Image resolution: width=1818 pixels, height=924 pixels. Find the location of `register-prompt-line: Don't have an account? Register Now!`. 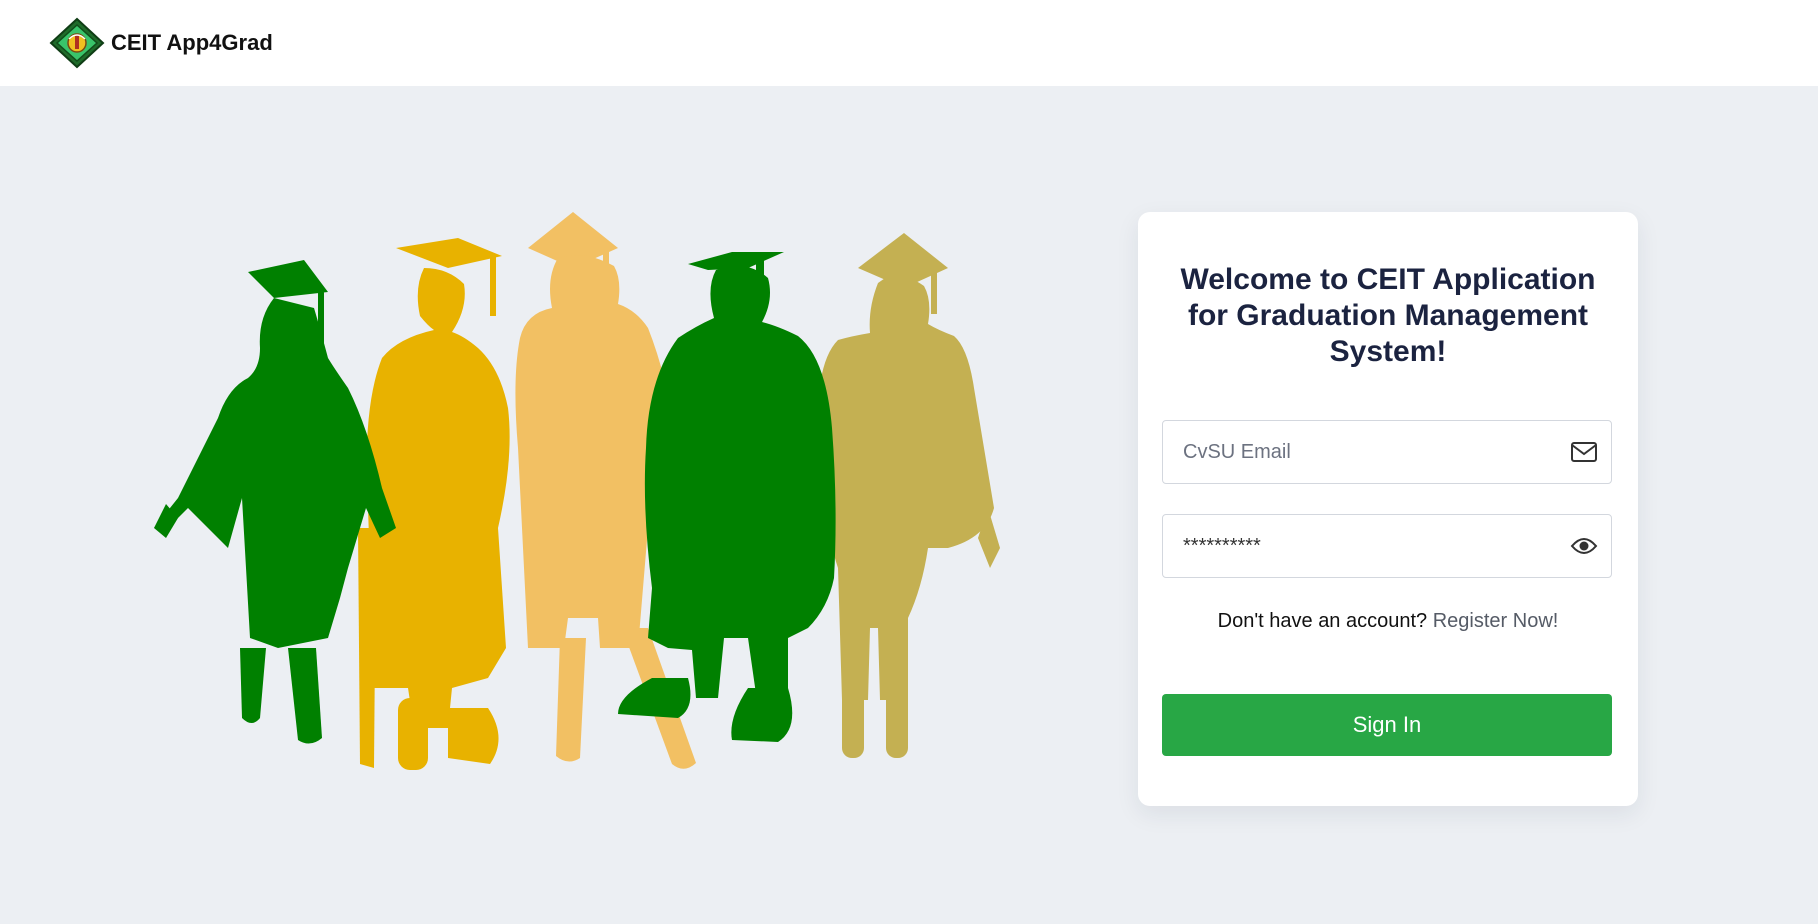

register-prompt-line: Don't have an account? Register Now! is located at coordinates (1388, 621).